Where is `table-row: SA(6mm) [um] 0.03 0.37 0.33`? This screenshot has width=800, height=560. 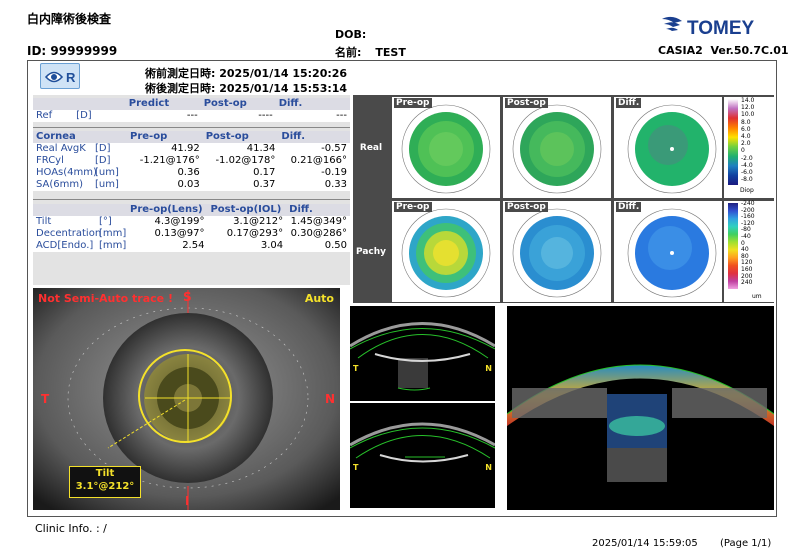 table-row: SA(6mm) [um] 0.03 0.37 0.33 is located at coordinates (191, 185).